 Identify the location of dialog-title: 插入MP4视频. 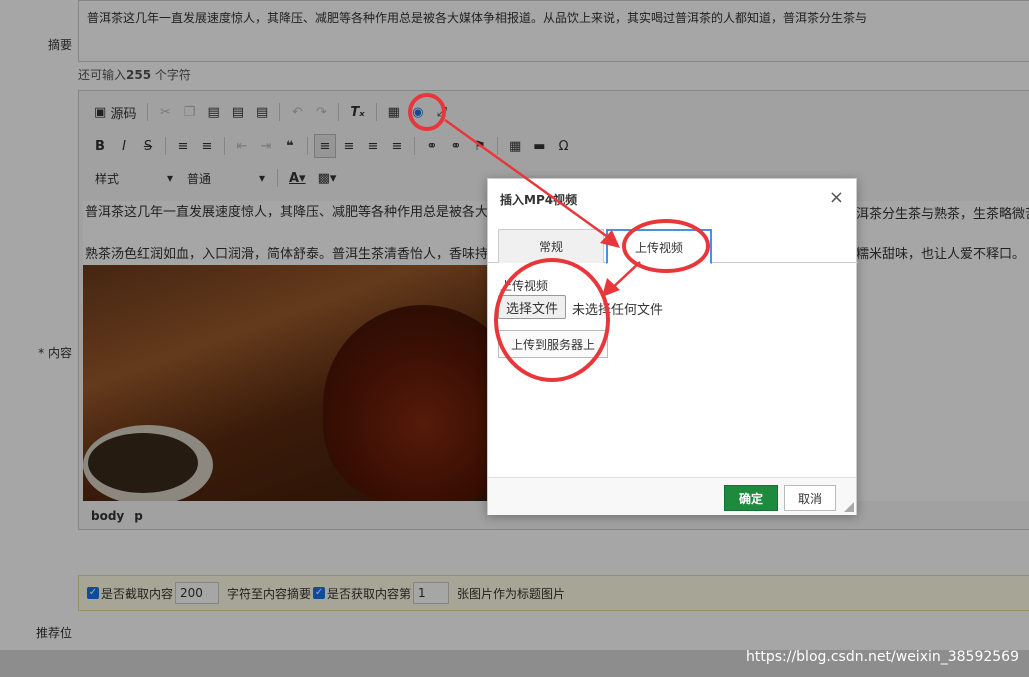
(539, 200).